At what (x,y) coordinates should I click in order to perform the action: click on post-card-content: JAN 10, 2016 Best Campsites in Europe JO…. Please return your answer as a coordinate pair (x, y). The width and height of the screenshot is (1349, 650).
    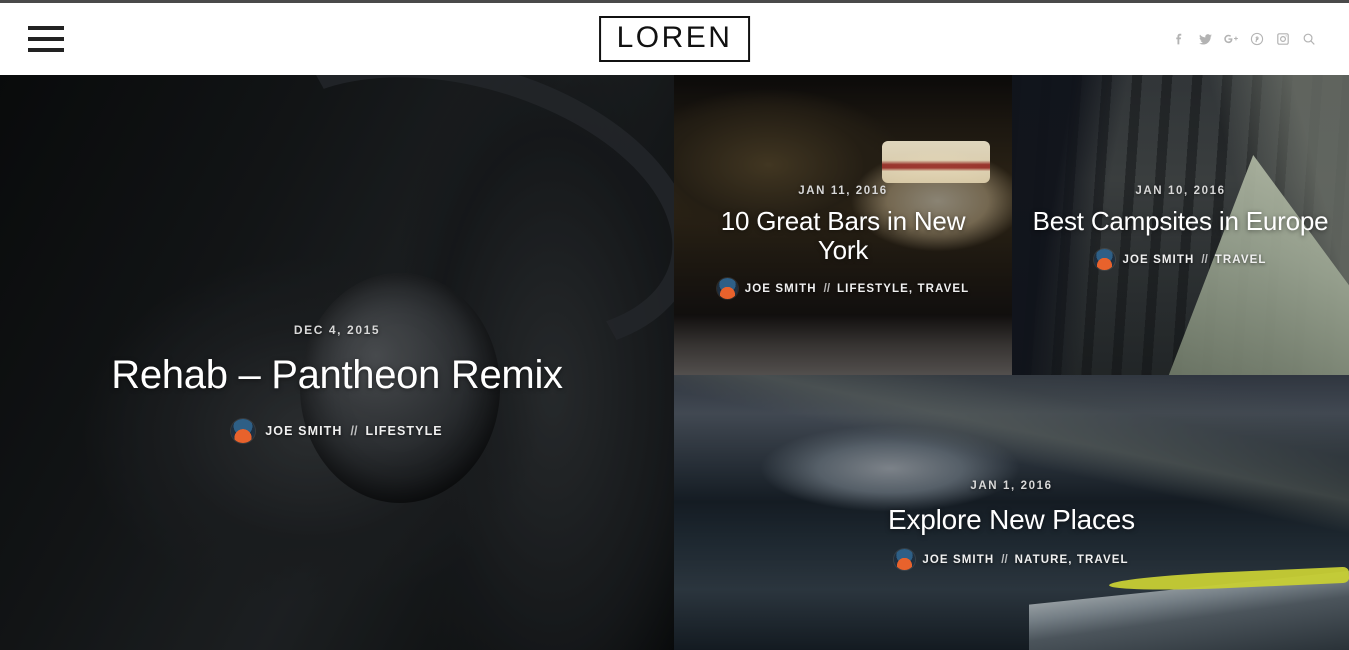
    Looking at the image, I should click on (1180, 228).